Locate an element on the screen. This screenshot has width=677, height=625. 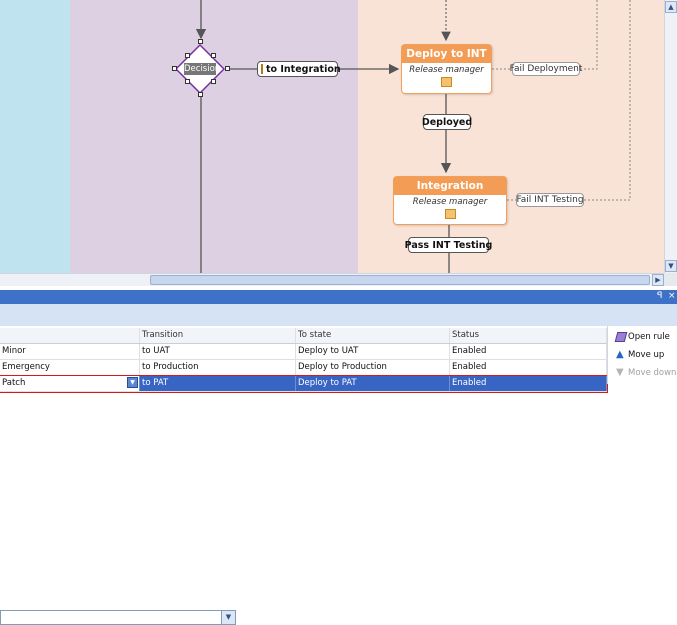
transition-deployed: Deployed is located at coordinates (447, 122).